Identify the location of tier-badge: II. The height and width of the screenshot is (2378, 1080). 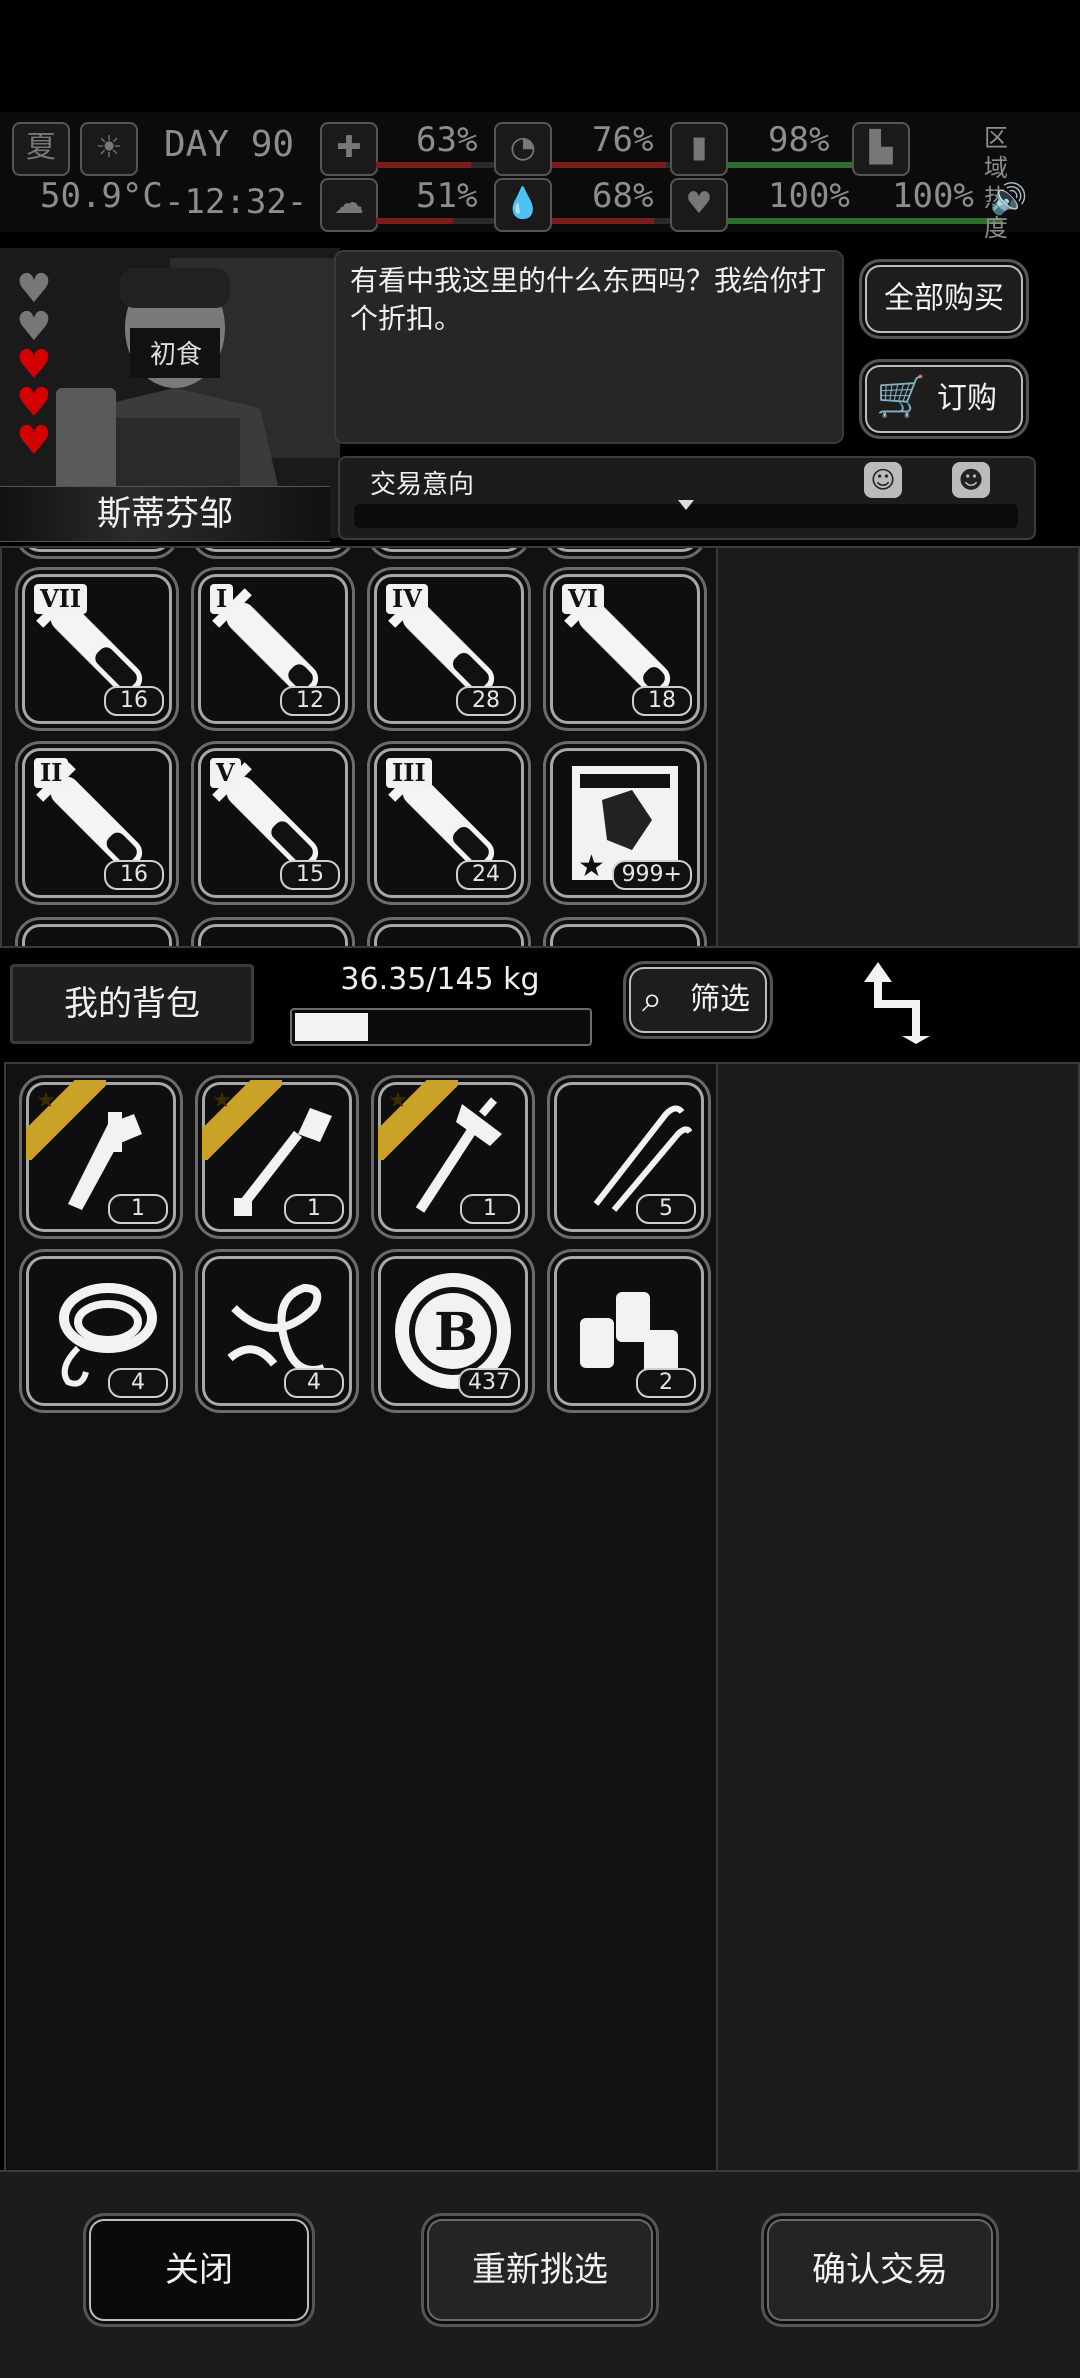
(51, 773).